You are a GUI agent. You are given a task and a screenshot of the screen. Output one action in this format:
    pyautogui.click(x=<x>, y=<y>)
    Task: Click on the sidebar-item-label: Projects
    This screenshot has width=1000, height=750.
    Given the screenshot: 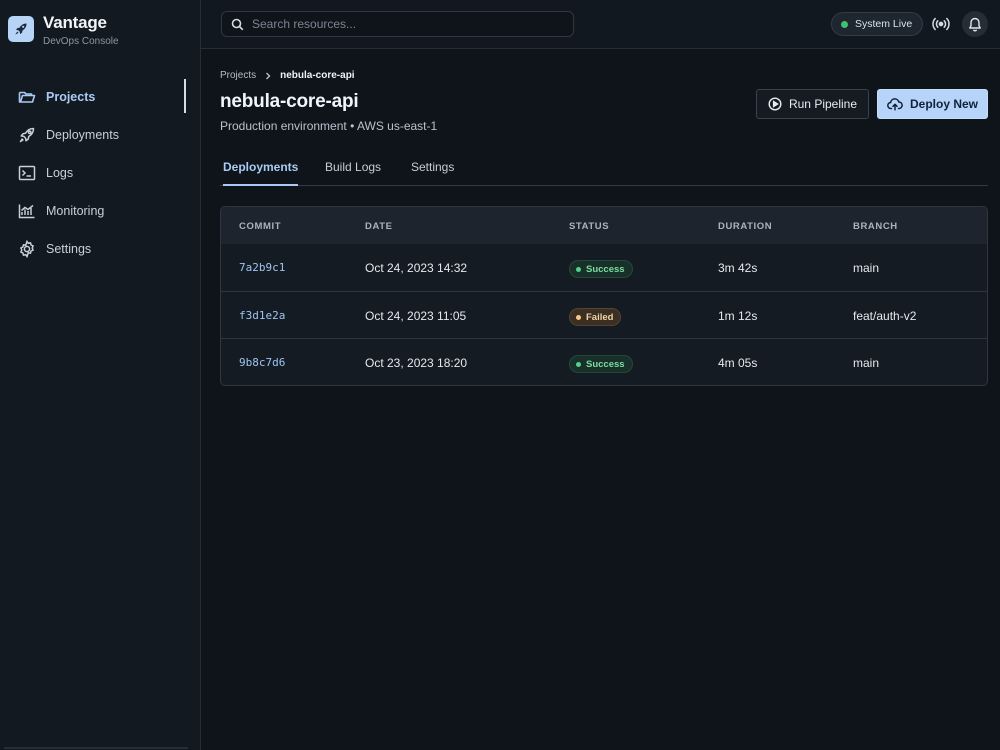 What is the action you would take?
    pyautogui.click(x=71, y=97)
    